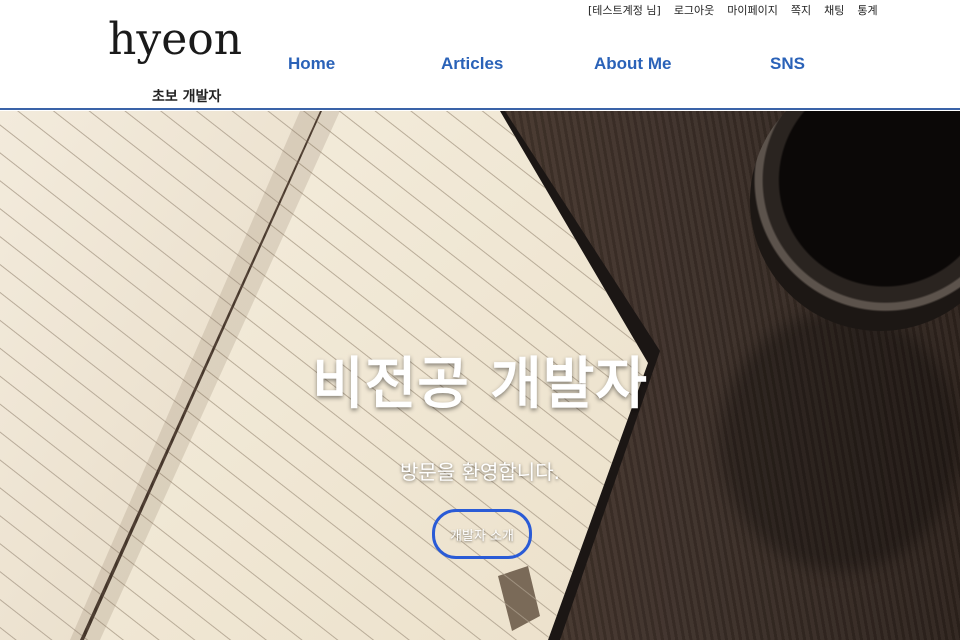 This screenshot has height=640, width=960. Describe the element at coordinates (694, 10) in the screenshot. I see `logout-link: 로그아웃` at that location.